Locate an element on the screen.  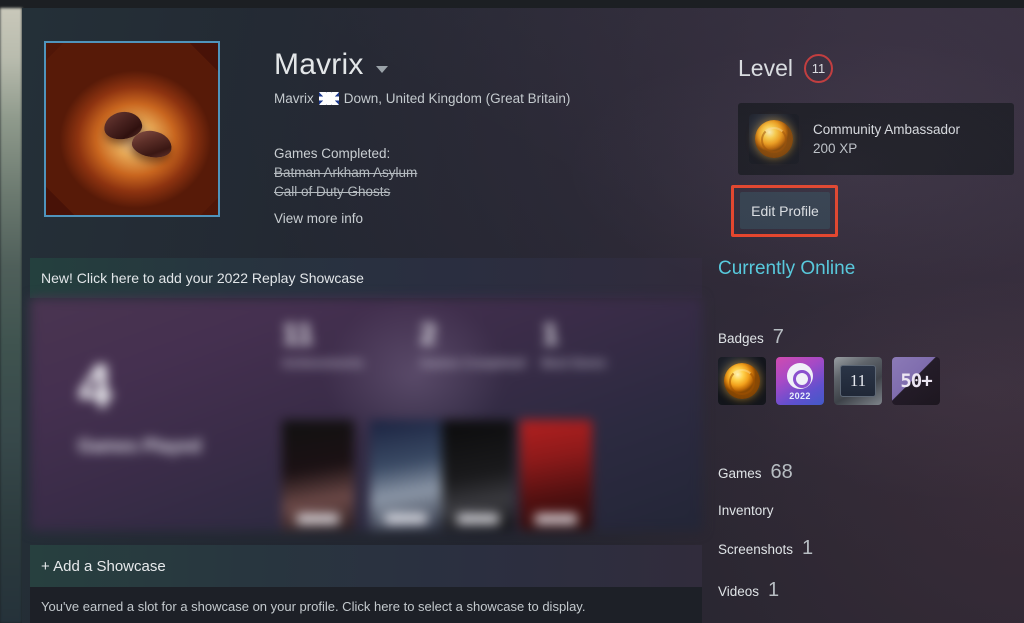
online-status: Currently Online is located at coordinates (787, 268).